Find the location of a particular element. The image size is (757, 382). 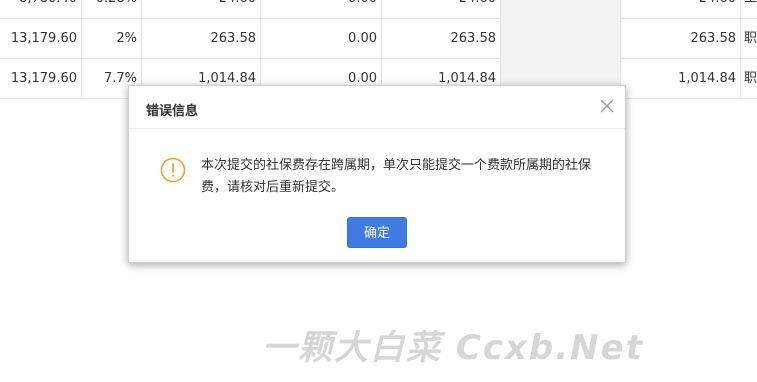

table-row: 8,780.40 0.28% 24.60 0.00 24.60 24.60 工 is located at coordinates (378, 9).